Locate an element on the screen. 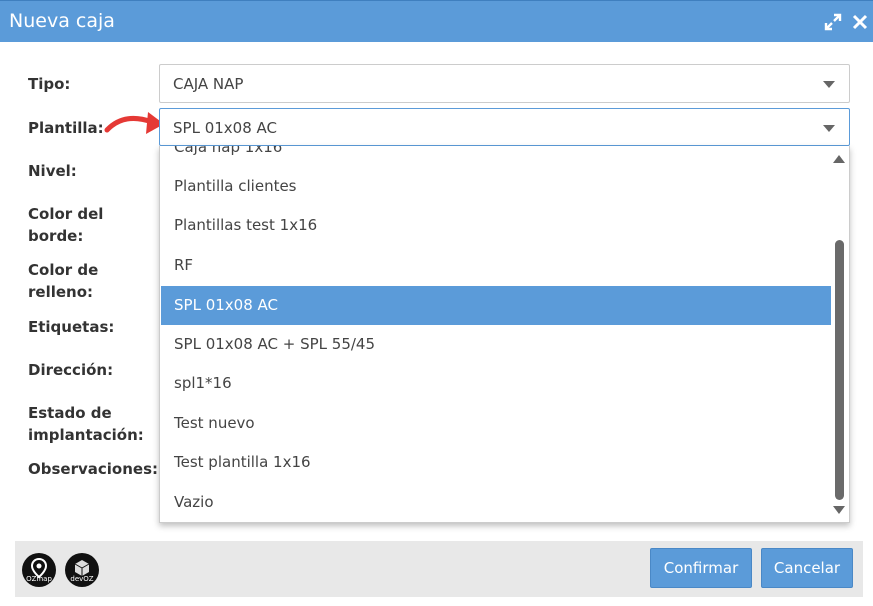 This screenshot has height=606, width=873. label-etiquetas: Etiquetas: is located at coordinates (71, 327).